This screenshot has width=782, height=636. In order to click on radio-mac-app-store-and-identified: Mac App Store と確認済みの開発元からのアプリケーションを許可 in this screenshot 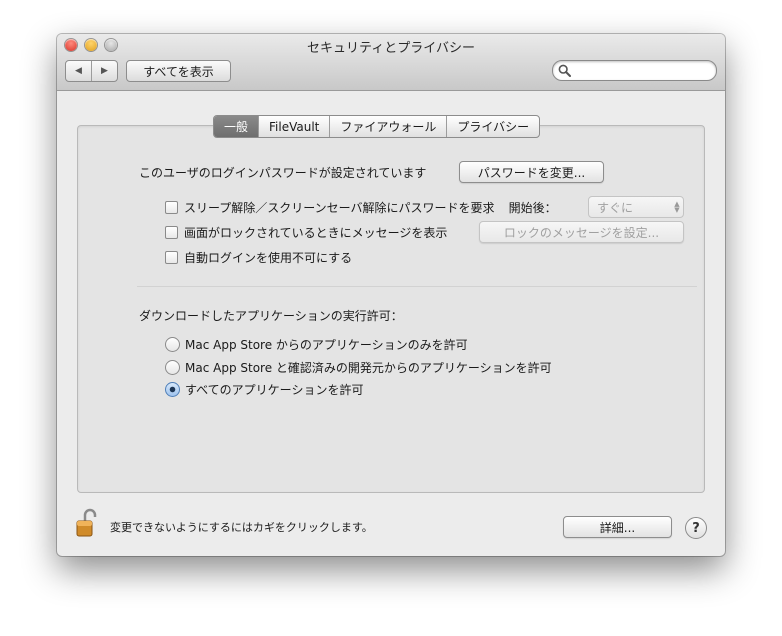, I will do `click(358, 367)`.